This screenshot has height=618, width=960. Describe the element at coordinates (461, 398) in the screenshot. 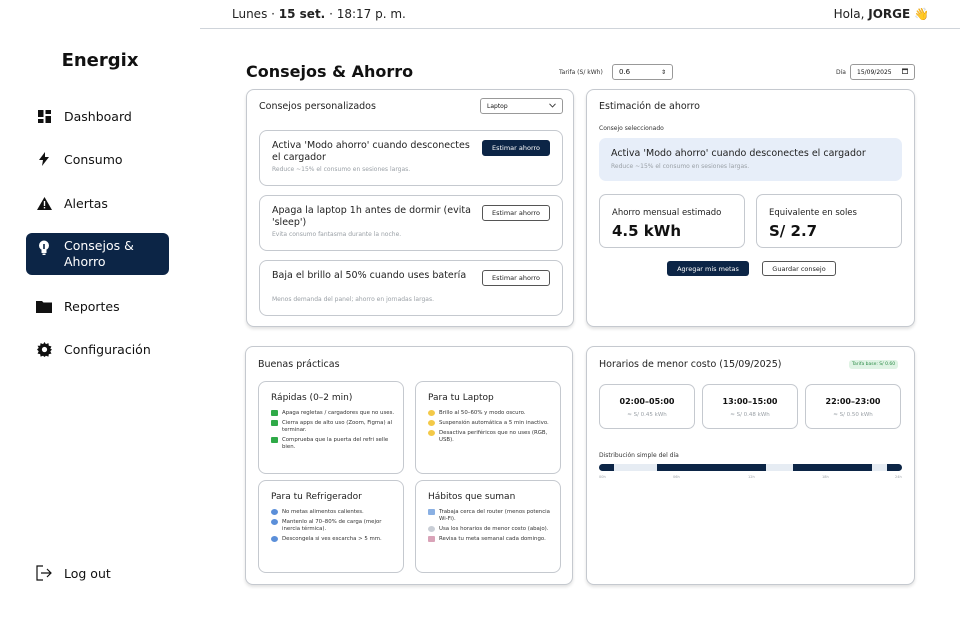

I see `group-title: Para tu Laptop` at that location.